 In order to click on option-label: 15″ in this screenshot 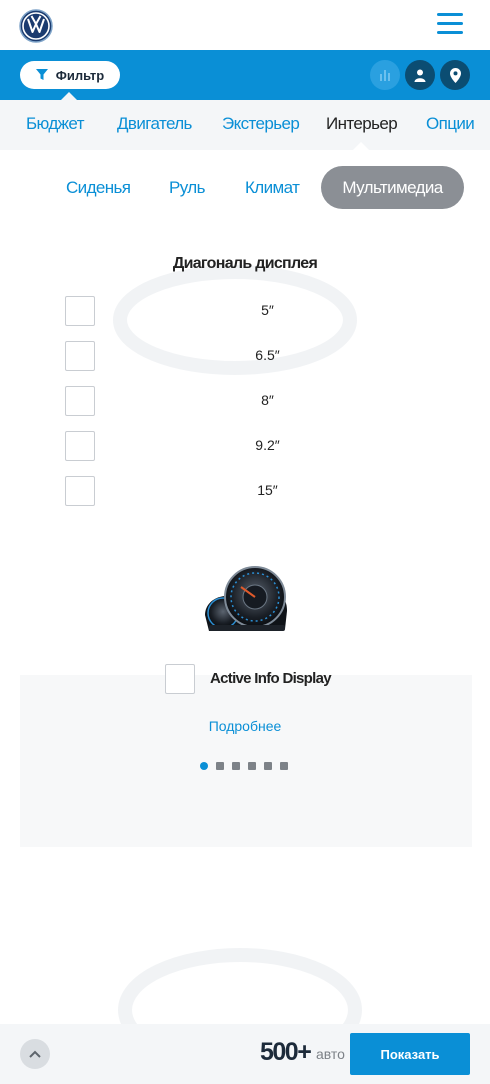, I will do `click(267, 490)`.